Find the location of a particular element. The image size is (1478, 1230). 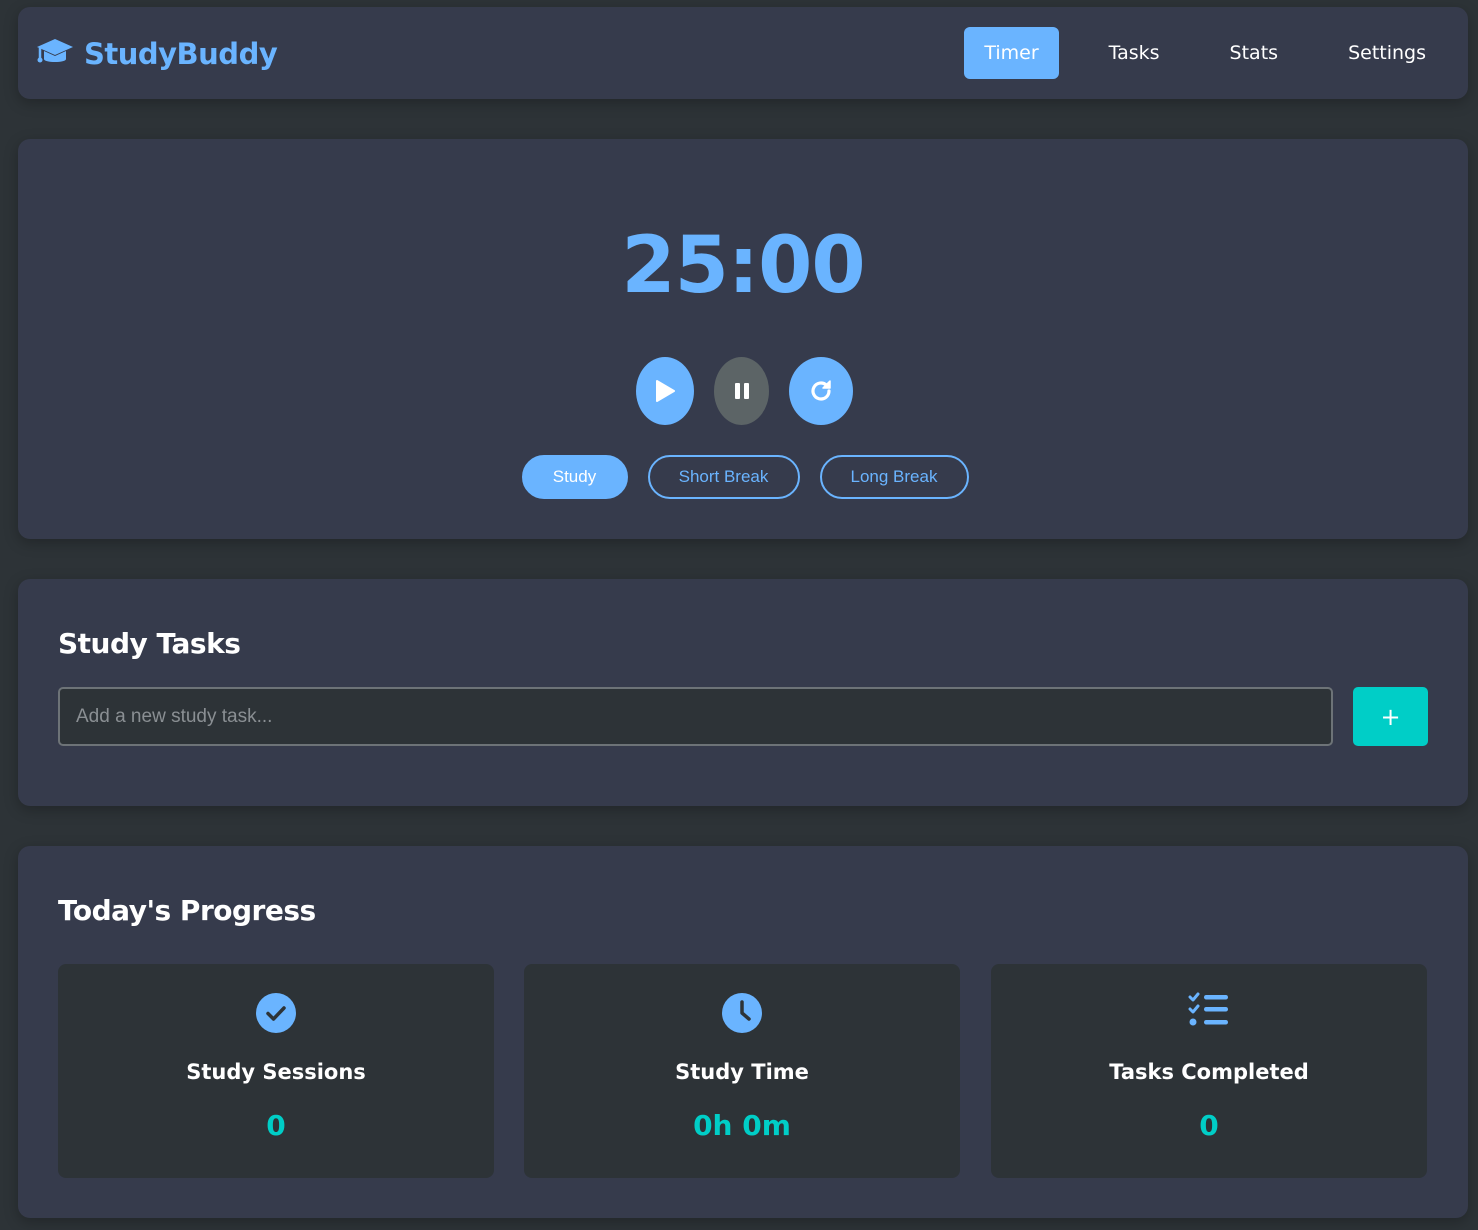

mode-study-button: Study is located at coordinates (574, 477).